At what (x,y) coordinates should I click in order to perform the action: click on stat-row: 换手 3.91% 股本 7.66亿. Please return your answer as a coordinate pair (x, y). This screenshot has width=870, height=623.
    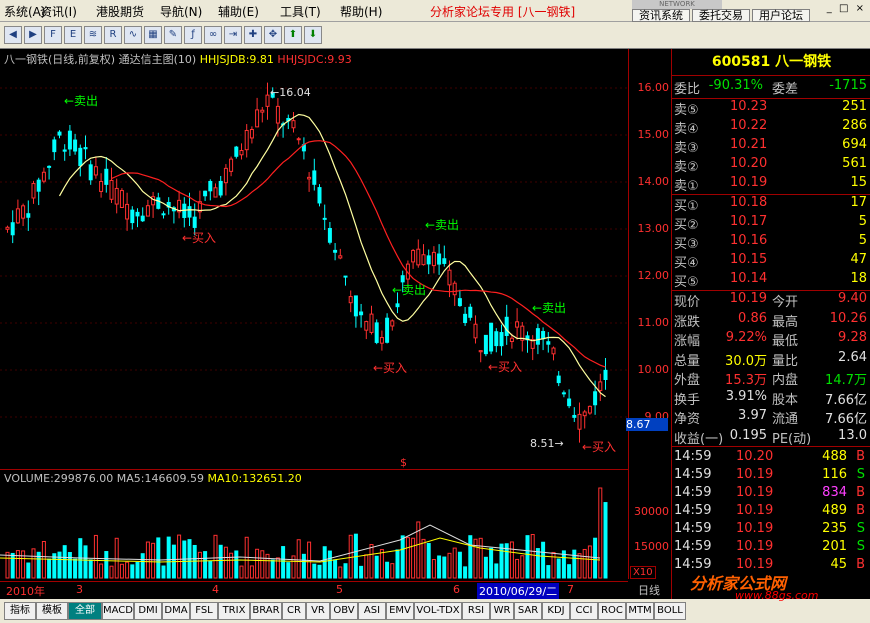
    Looking at the image, I should click on (771, 398).